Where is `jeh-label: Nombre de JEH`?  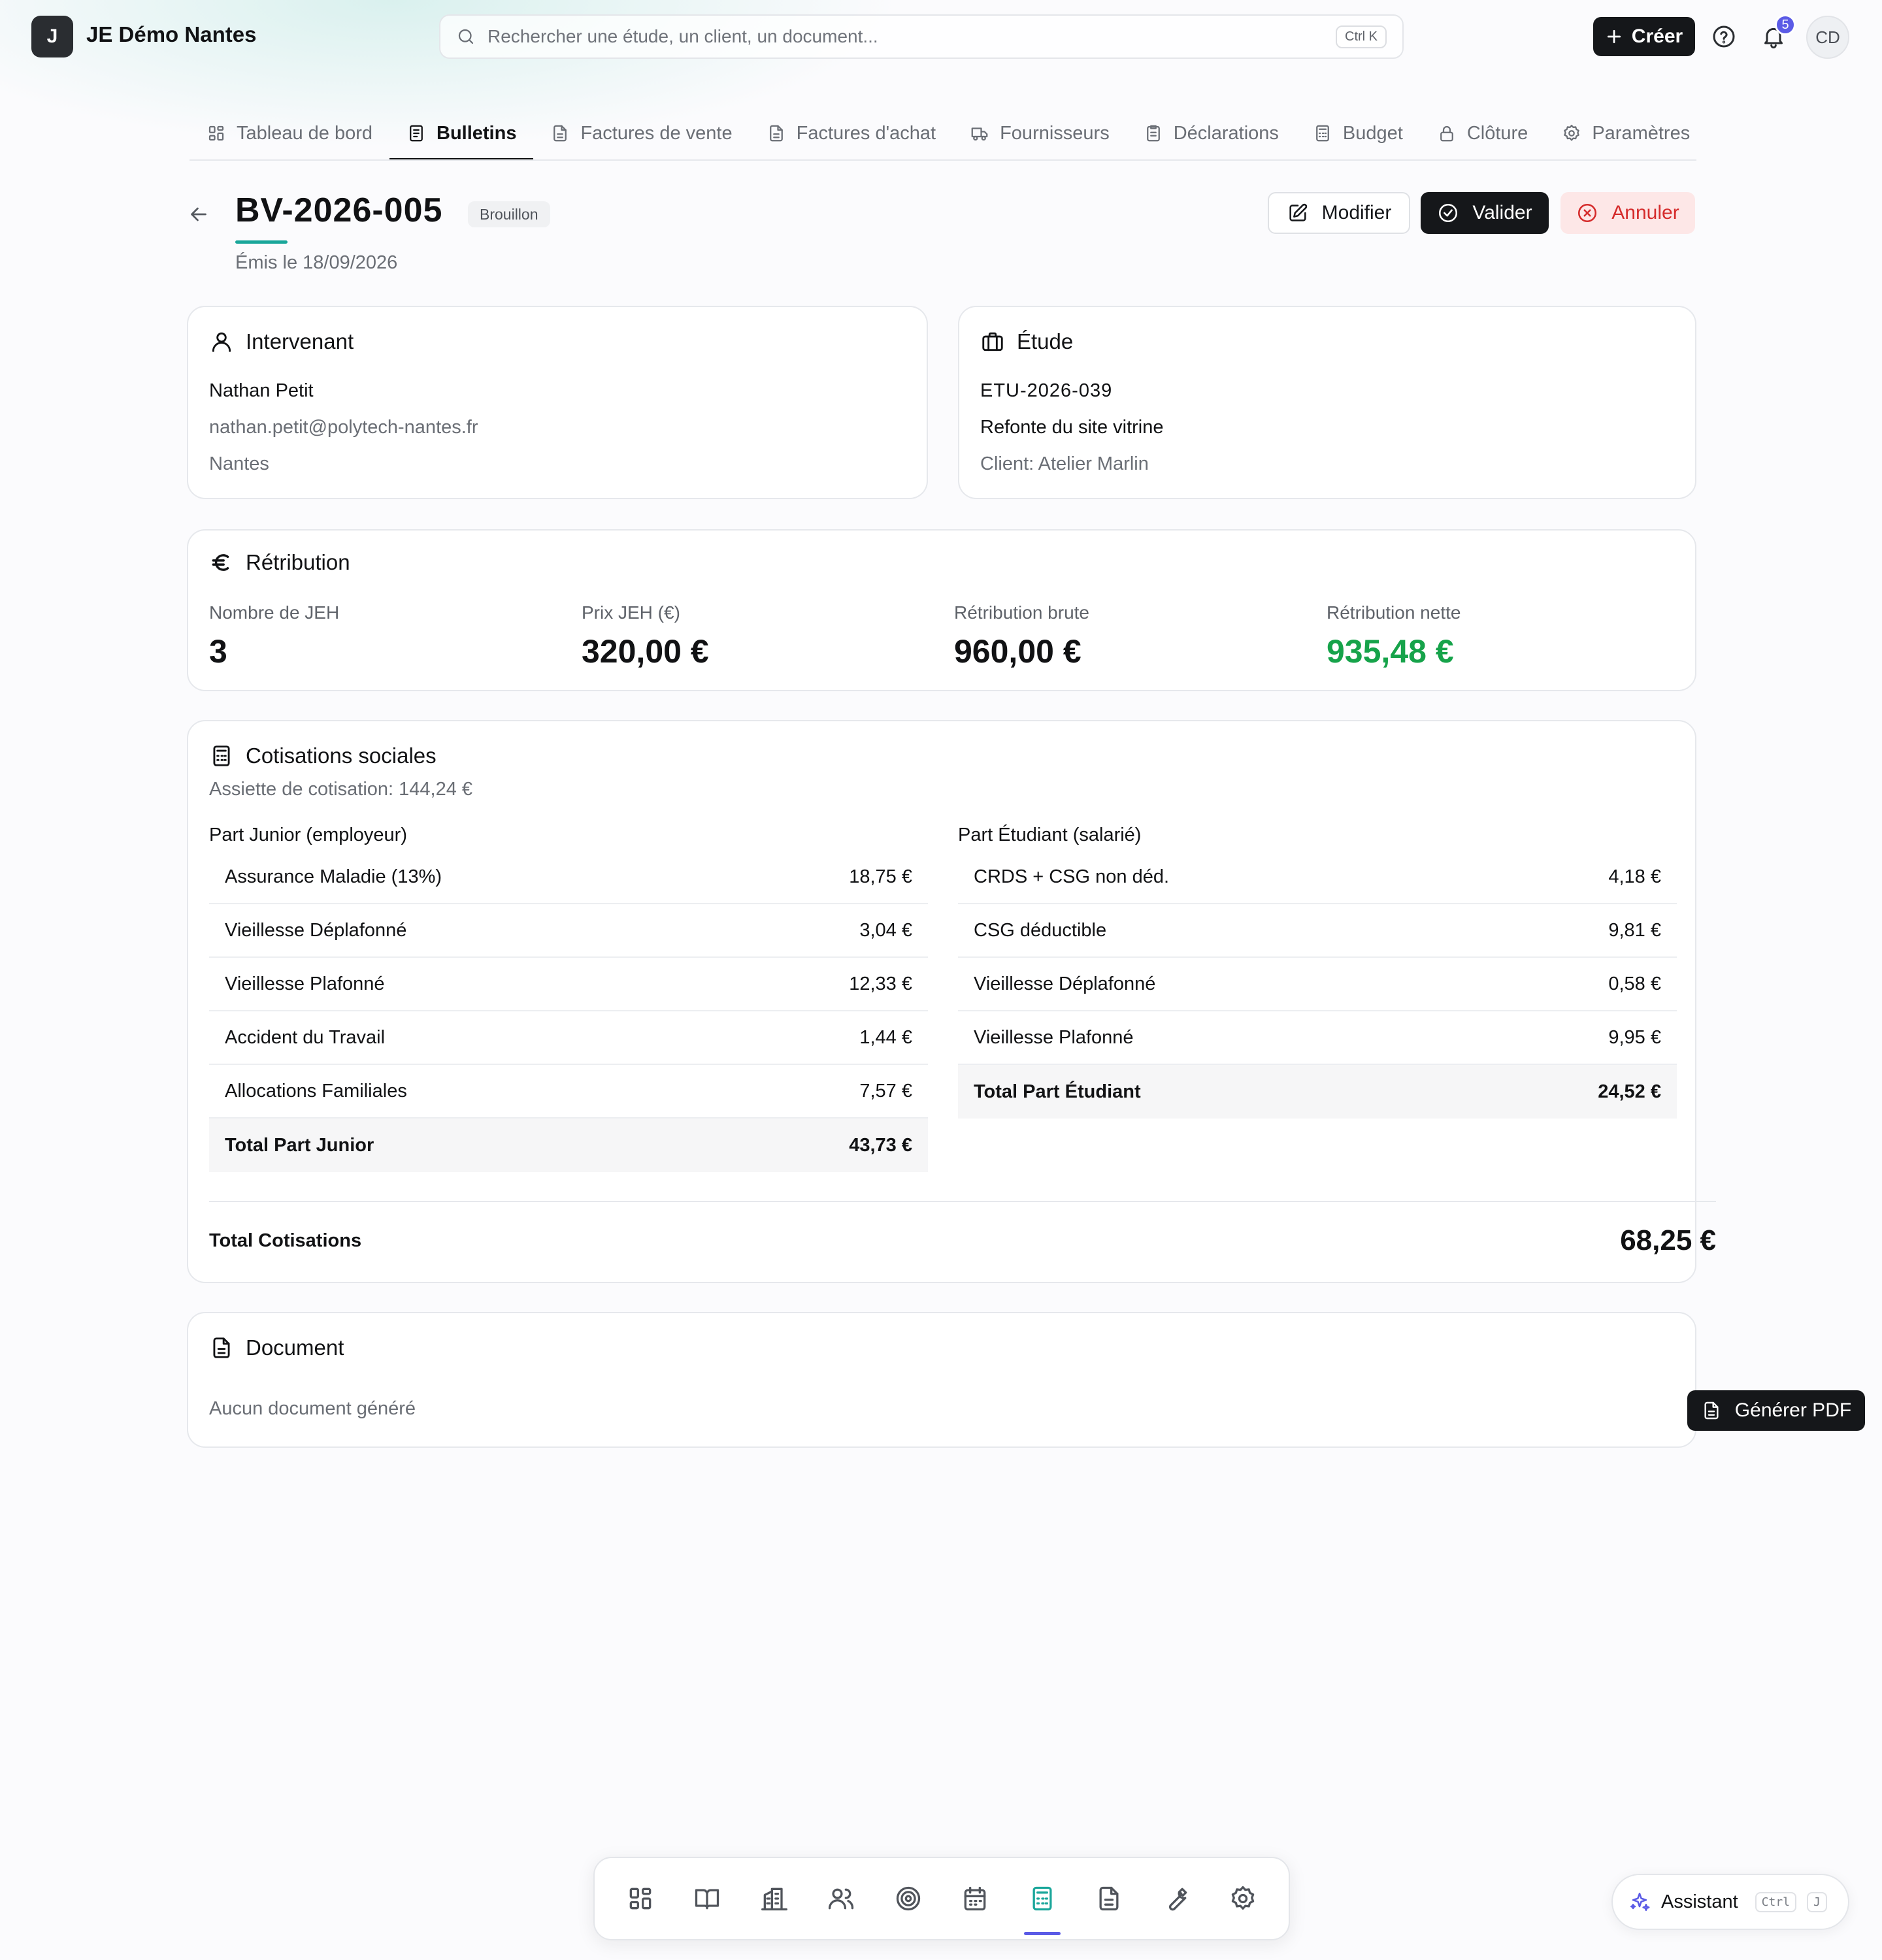
jeh-label: Nombre de JEH is located at coordinates (274, 612).